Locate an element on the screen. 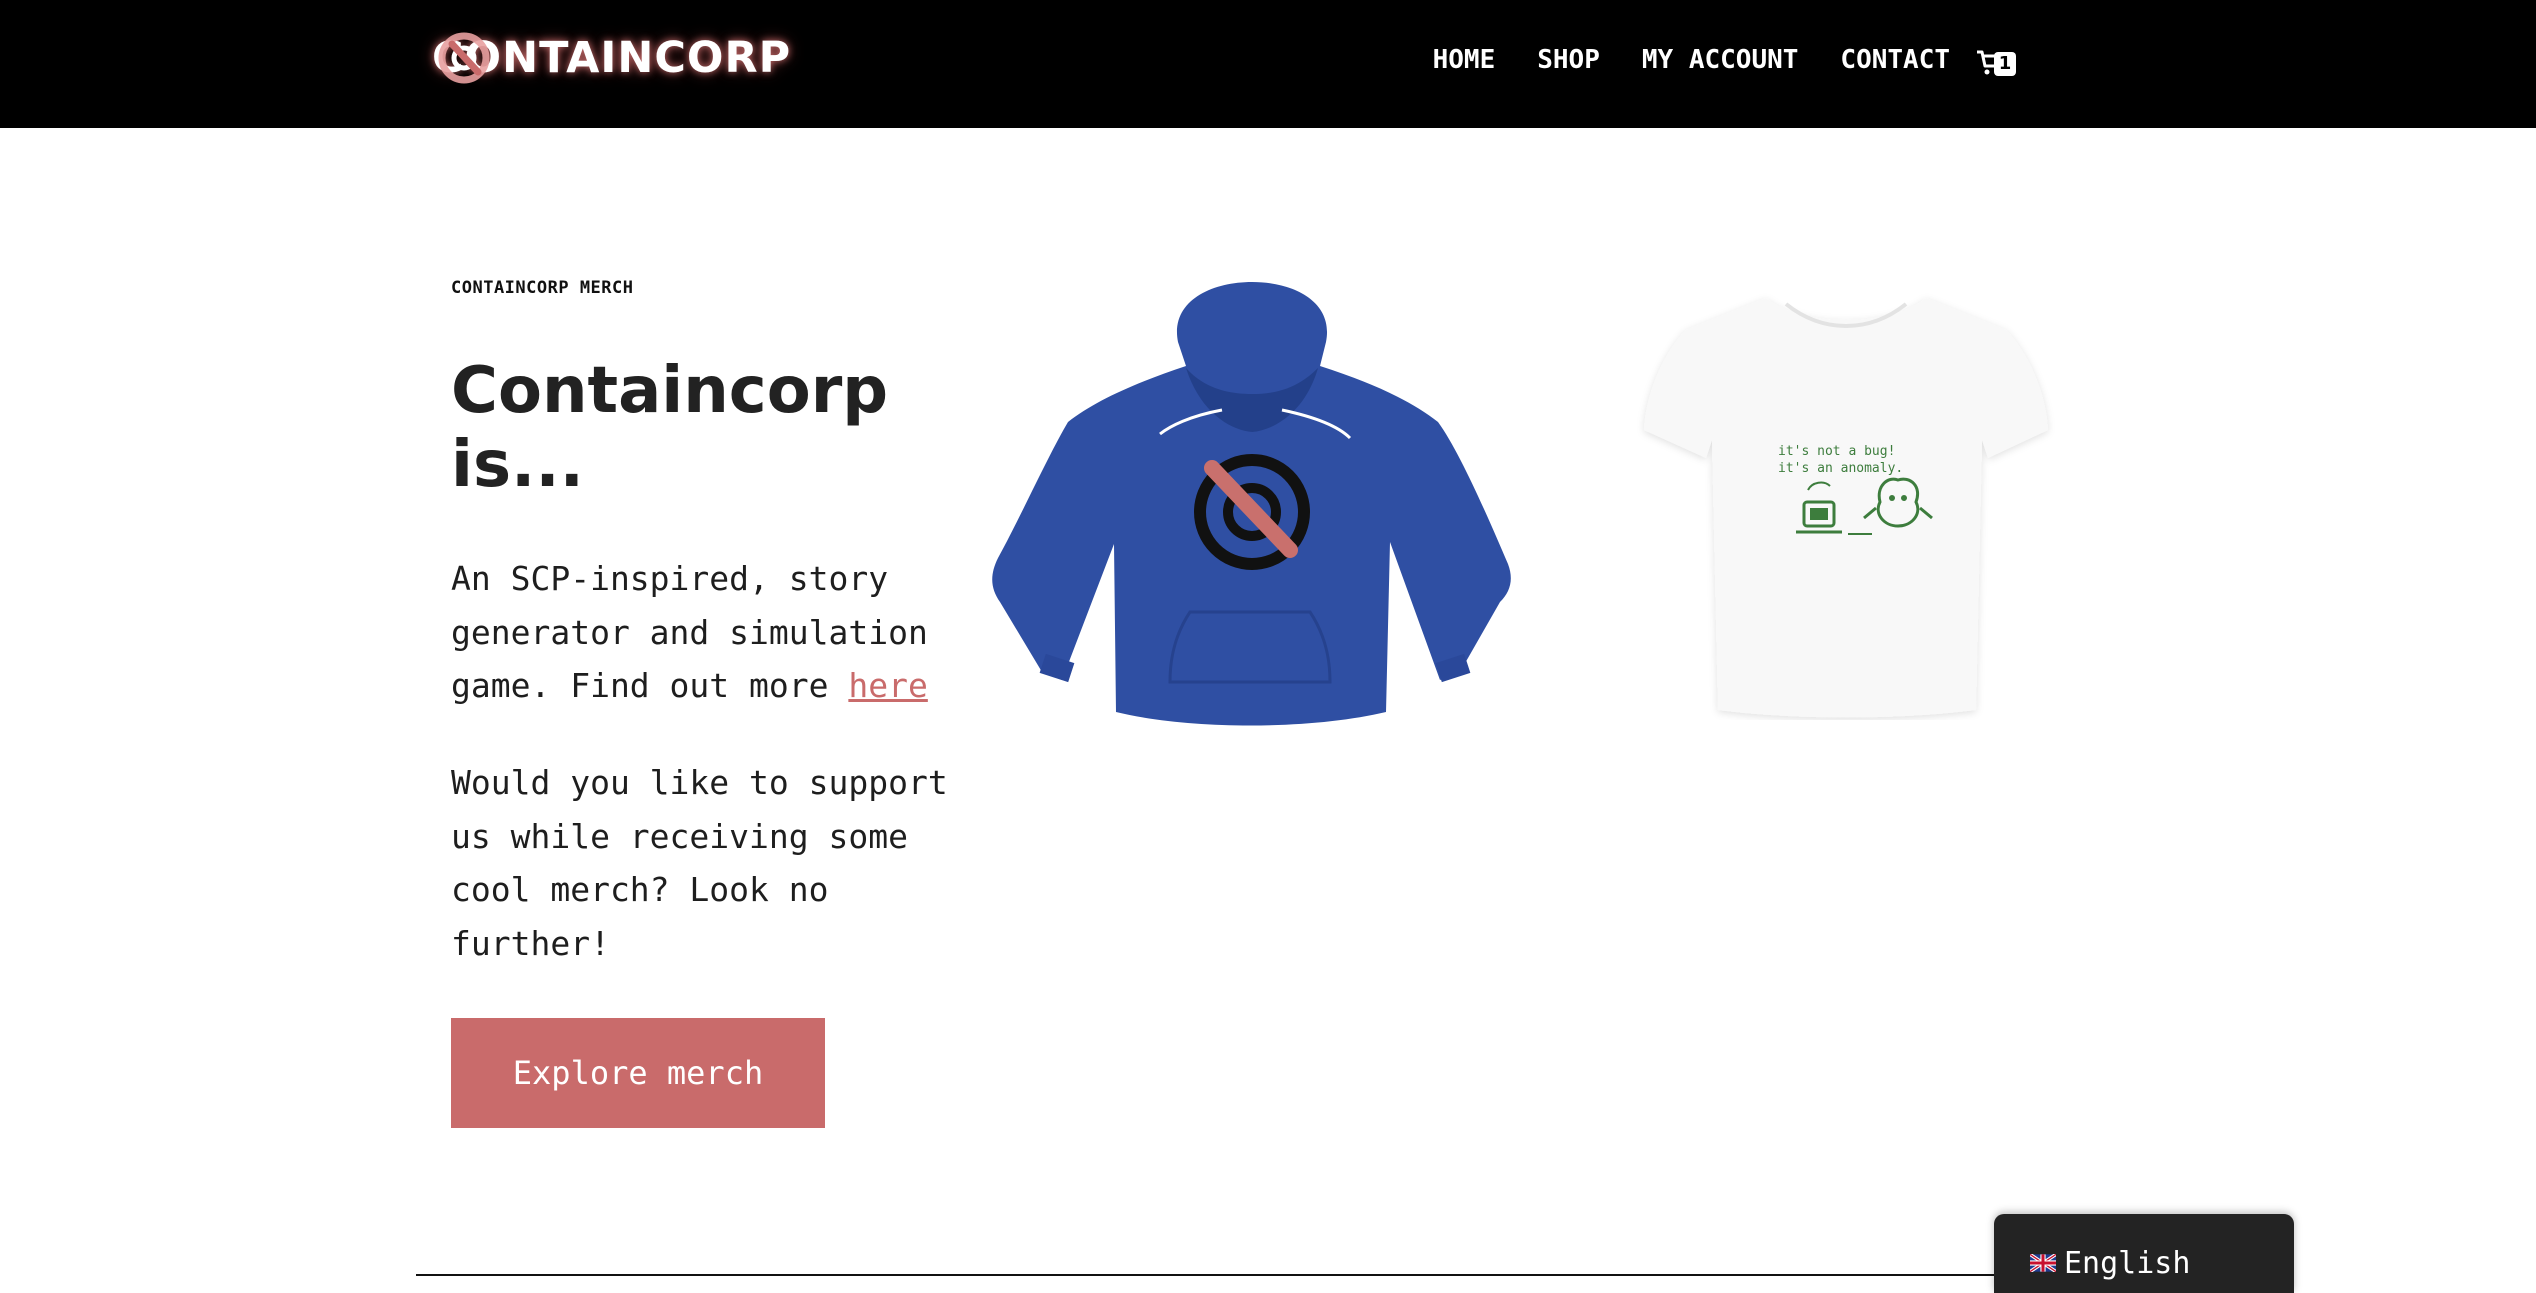 The height and width of the screenshot is (1293, 2536). tshirt-print-line1: it's not a bug! is located at coordinates (1836, 451).